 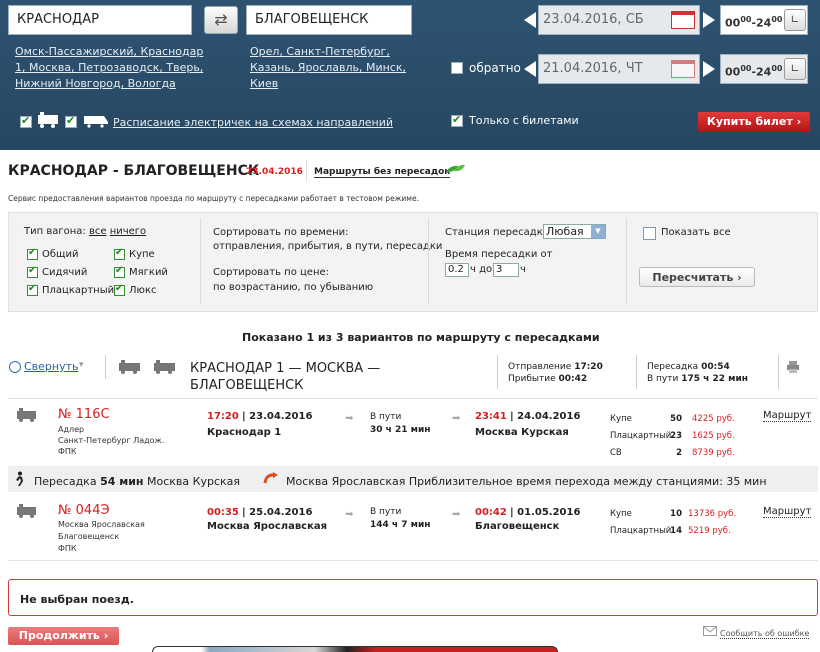 What do you see at coordinates (285, 377) in the screenshot?
I see `option-route: КРАСНОДАР 1 — МОСКВА — БЛАГОВЕЩЕНСК` at bounding box center [285, 377].